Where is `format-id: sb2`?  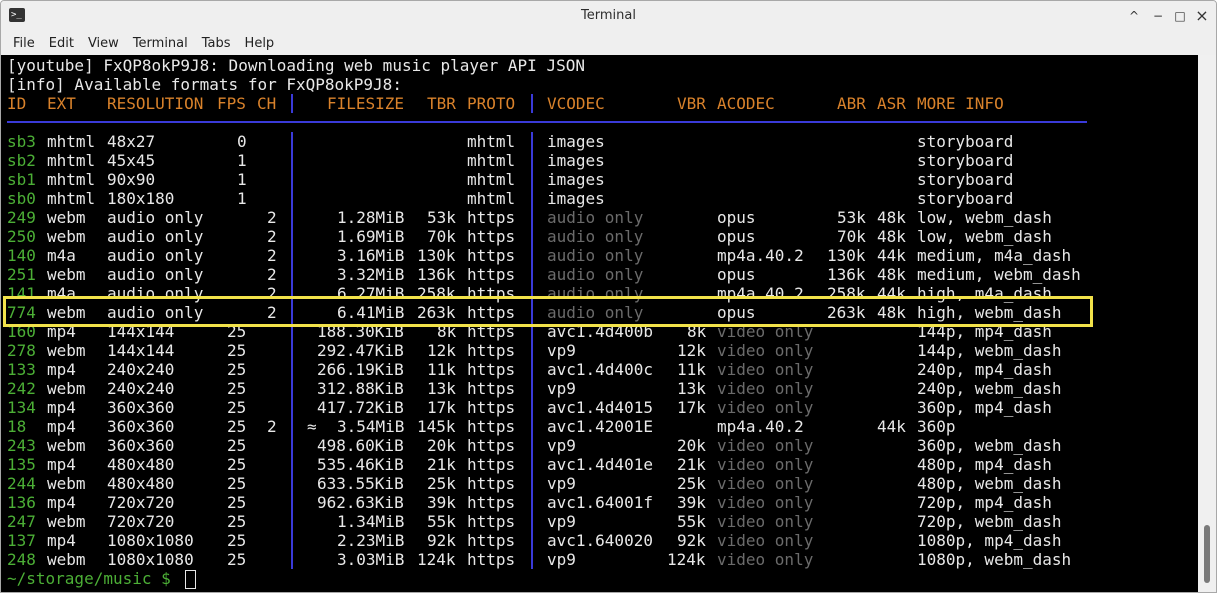
format-id: sb2 is located at coordinates (21, 160).